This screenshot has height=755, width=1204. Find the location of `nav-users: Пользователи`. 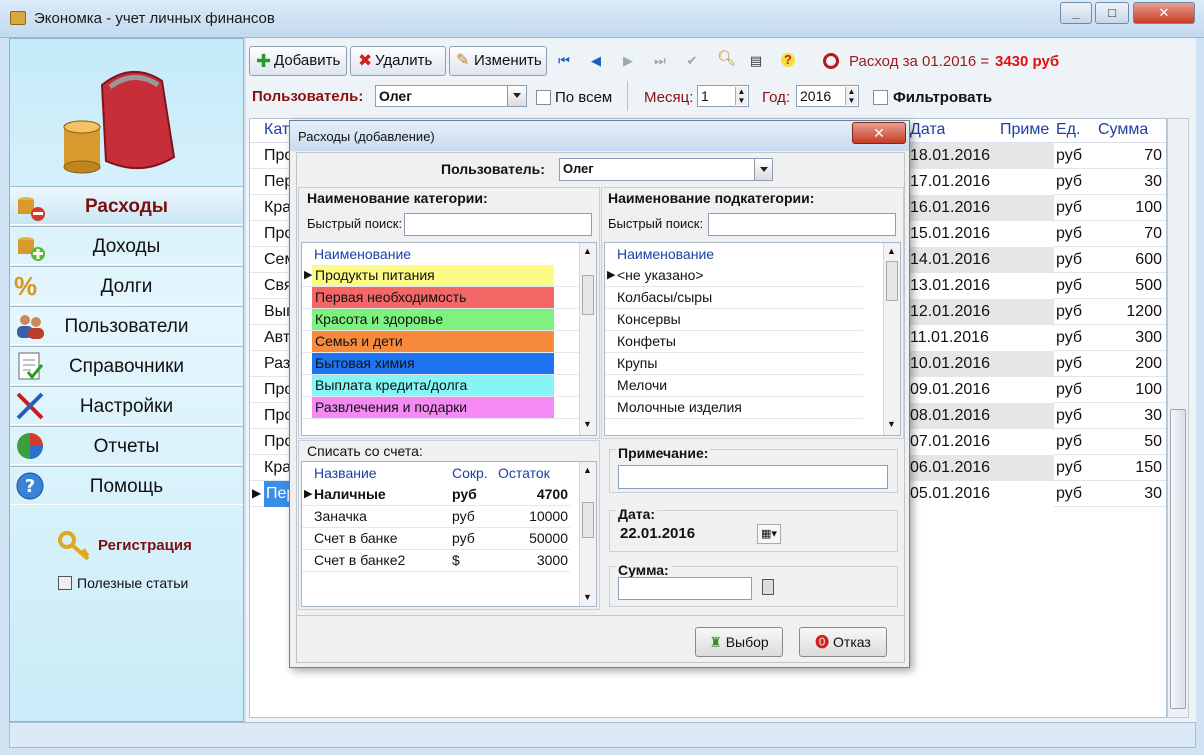

nav-users: Пользователи is located at coordinates (126, 325).